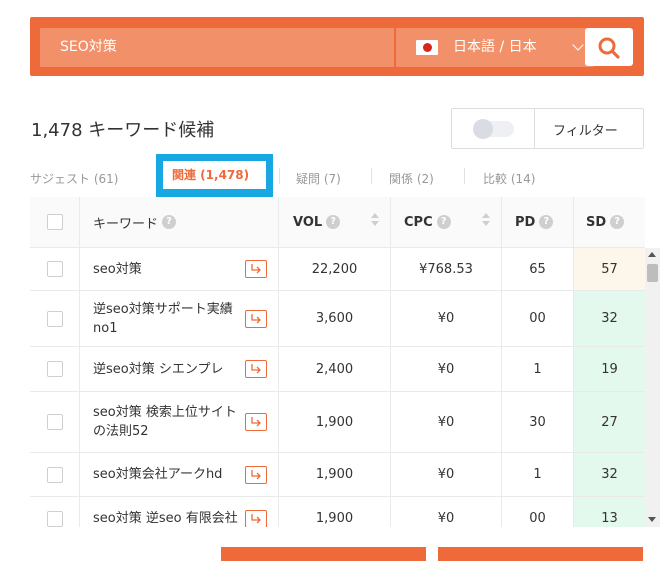 The image size is (670, 561). I want to click on sd-cell: 19, so click(609, 369).